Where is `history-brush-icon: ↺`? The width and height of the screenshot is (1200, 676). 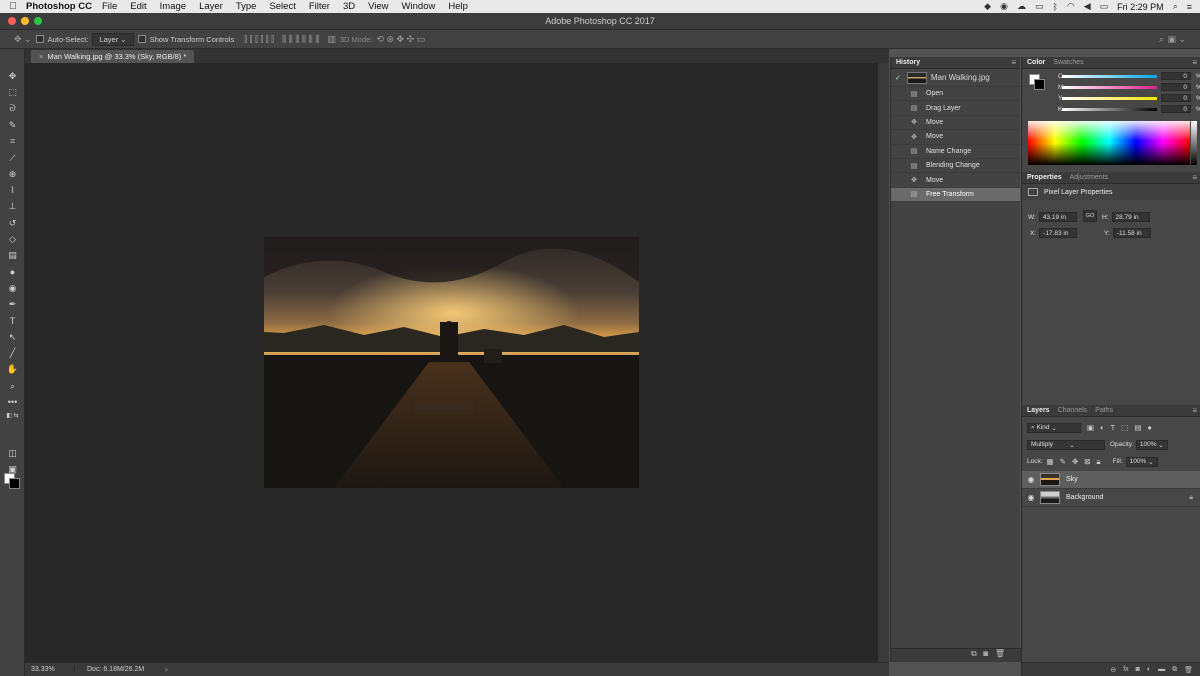
history-brush-icon: ↺ is located at coordinates (12, 223).